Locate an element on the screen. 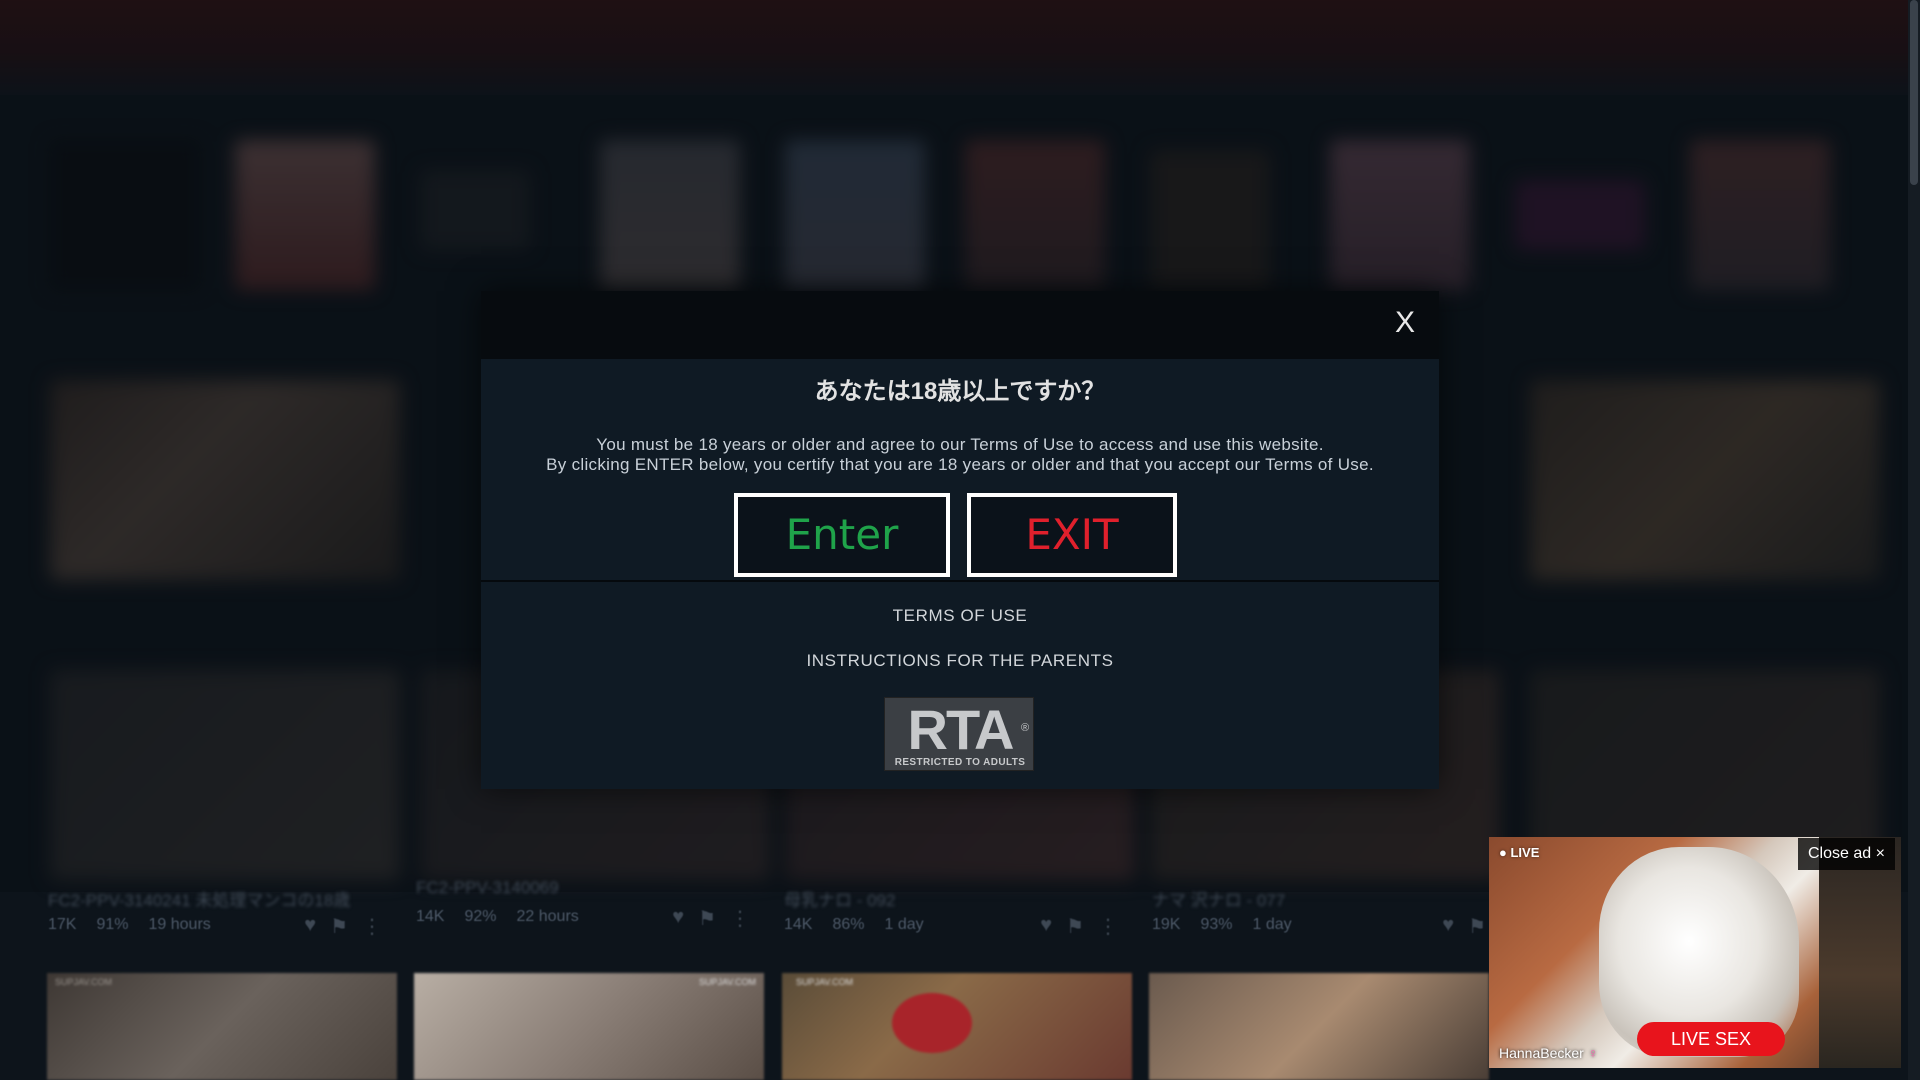  view-count: 19K is located at coordinates (1166, 924).